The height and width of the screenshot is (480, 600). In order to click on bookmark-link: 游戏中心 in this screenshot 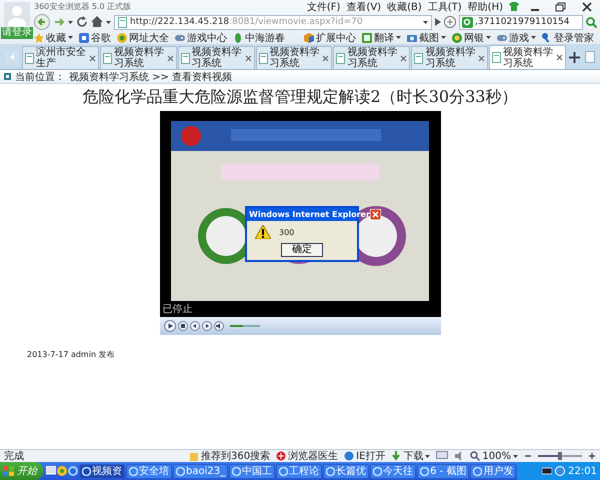, I will do `click(207, 37)`.